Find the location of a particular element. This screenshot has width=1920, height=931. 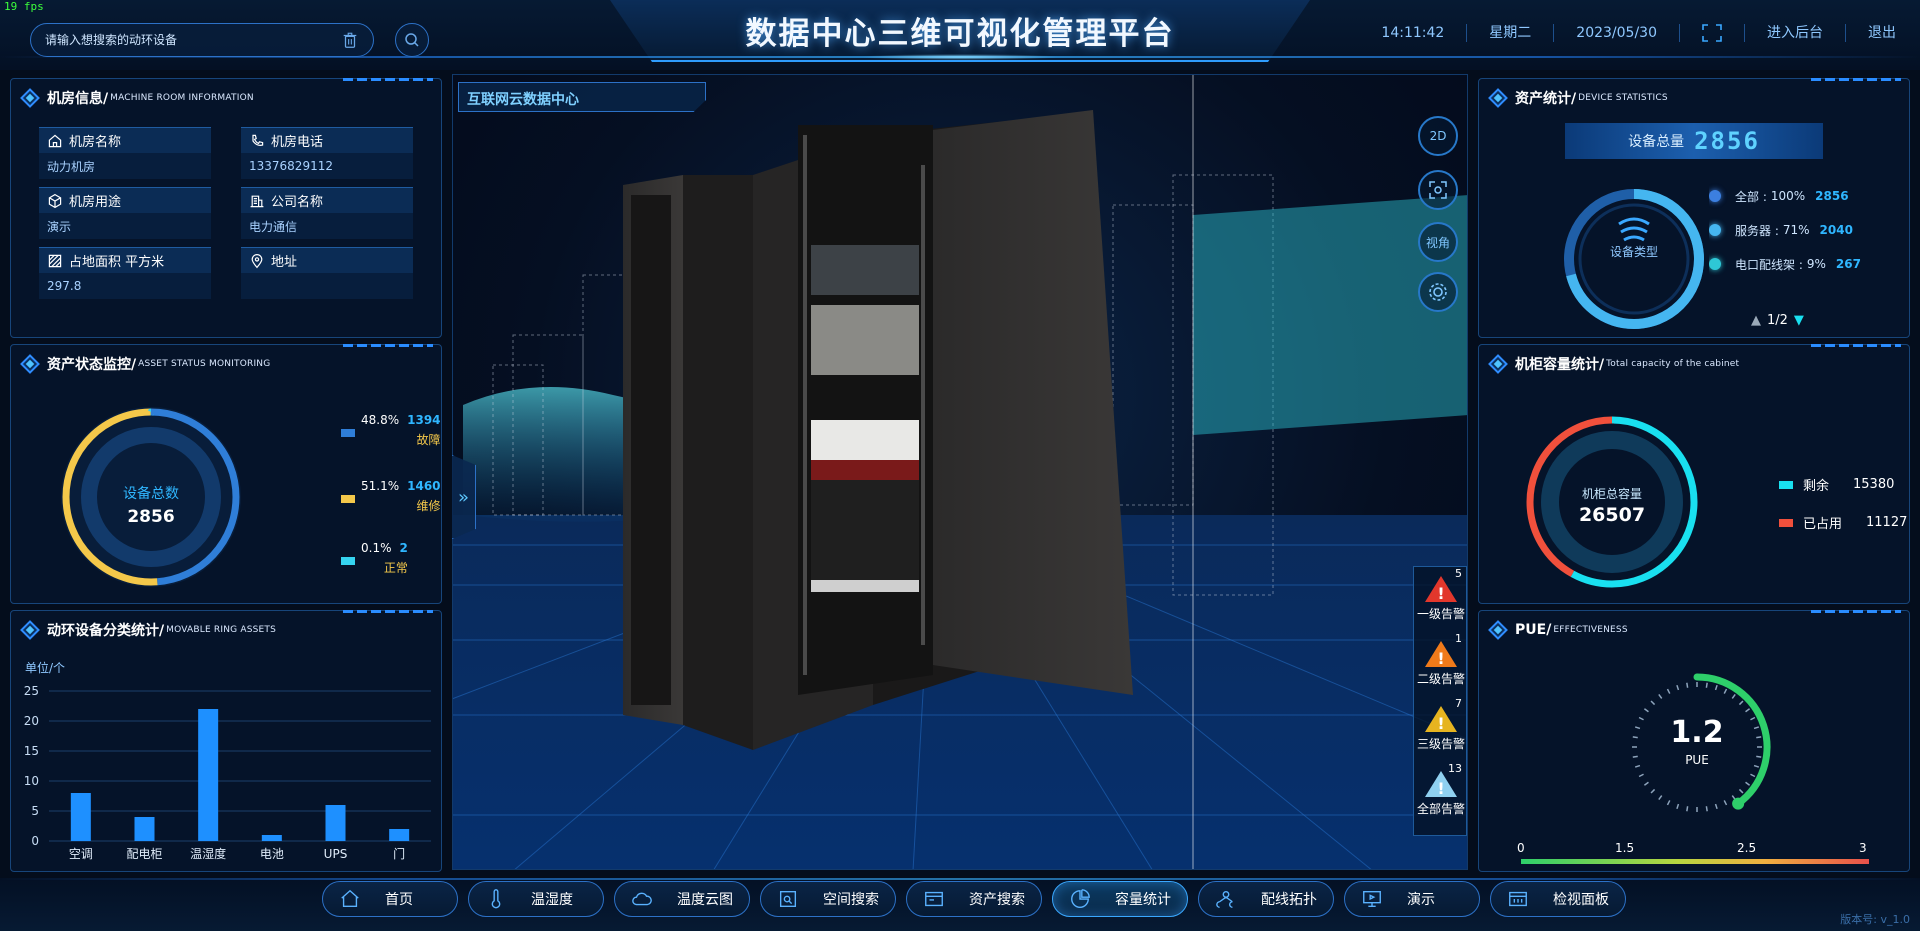

version-label: 版本号: v_1.0 is located at coordinates (1875, 919).